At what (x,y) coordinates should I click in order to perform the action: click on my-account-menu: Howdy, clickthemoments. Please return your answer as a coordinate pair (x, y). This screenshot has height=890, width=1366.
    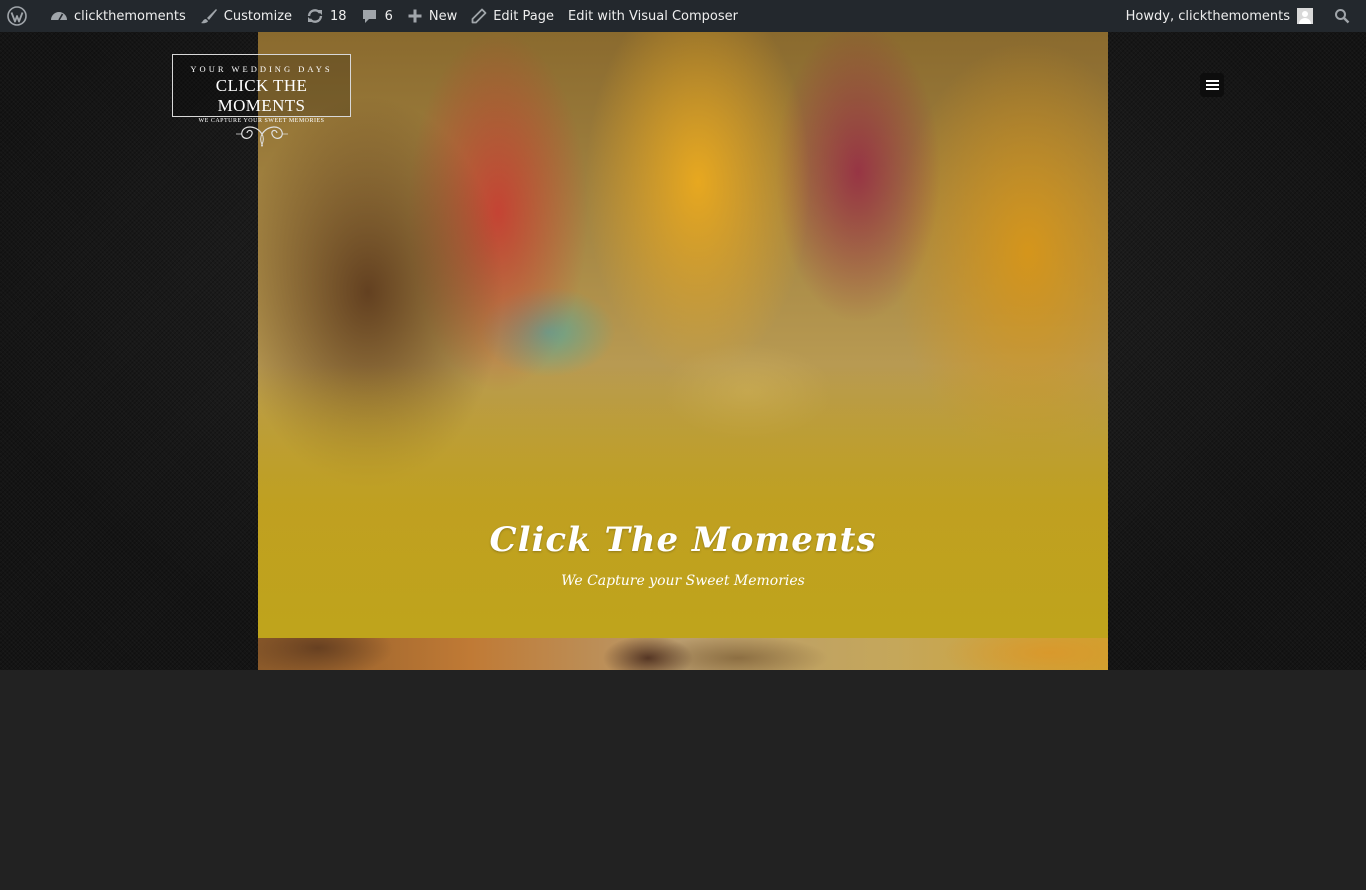
    Looking at the image, I should click on (1219, 16).